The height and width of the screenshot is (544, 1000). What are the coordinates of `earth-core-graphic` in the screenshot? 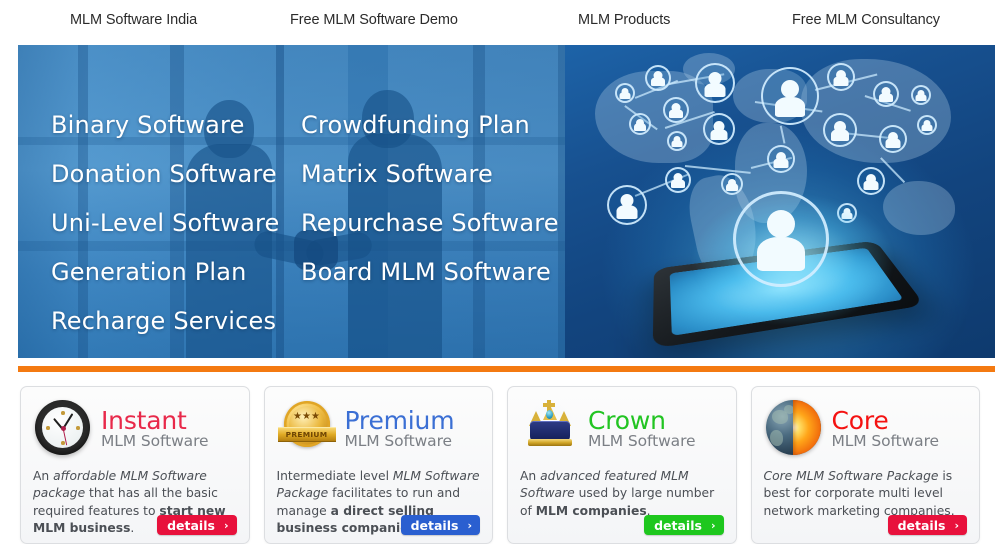 It's located at (793, 427).